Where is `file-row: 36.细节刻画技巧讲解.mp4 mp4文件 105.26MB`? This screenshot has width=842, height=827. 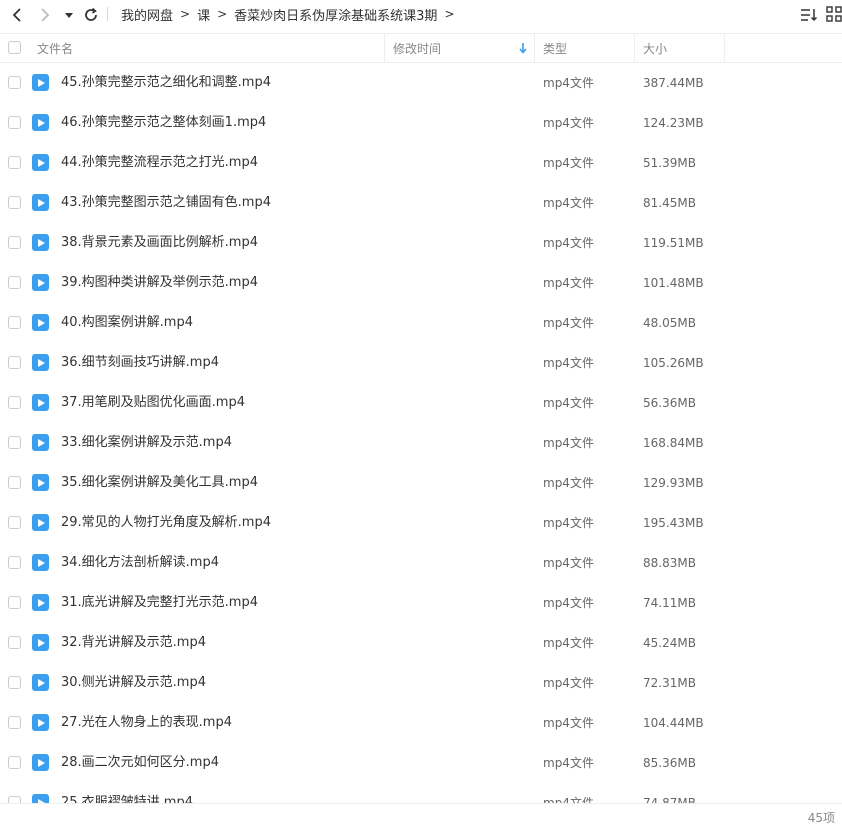 file-row: 36.细节刻画技巧讲解.mp4 mp4文件 105.26MB is located at coordinates (421, 363).